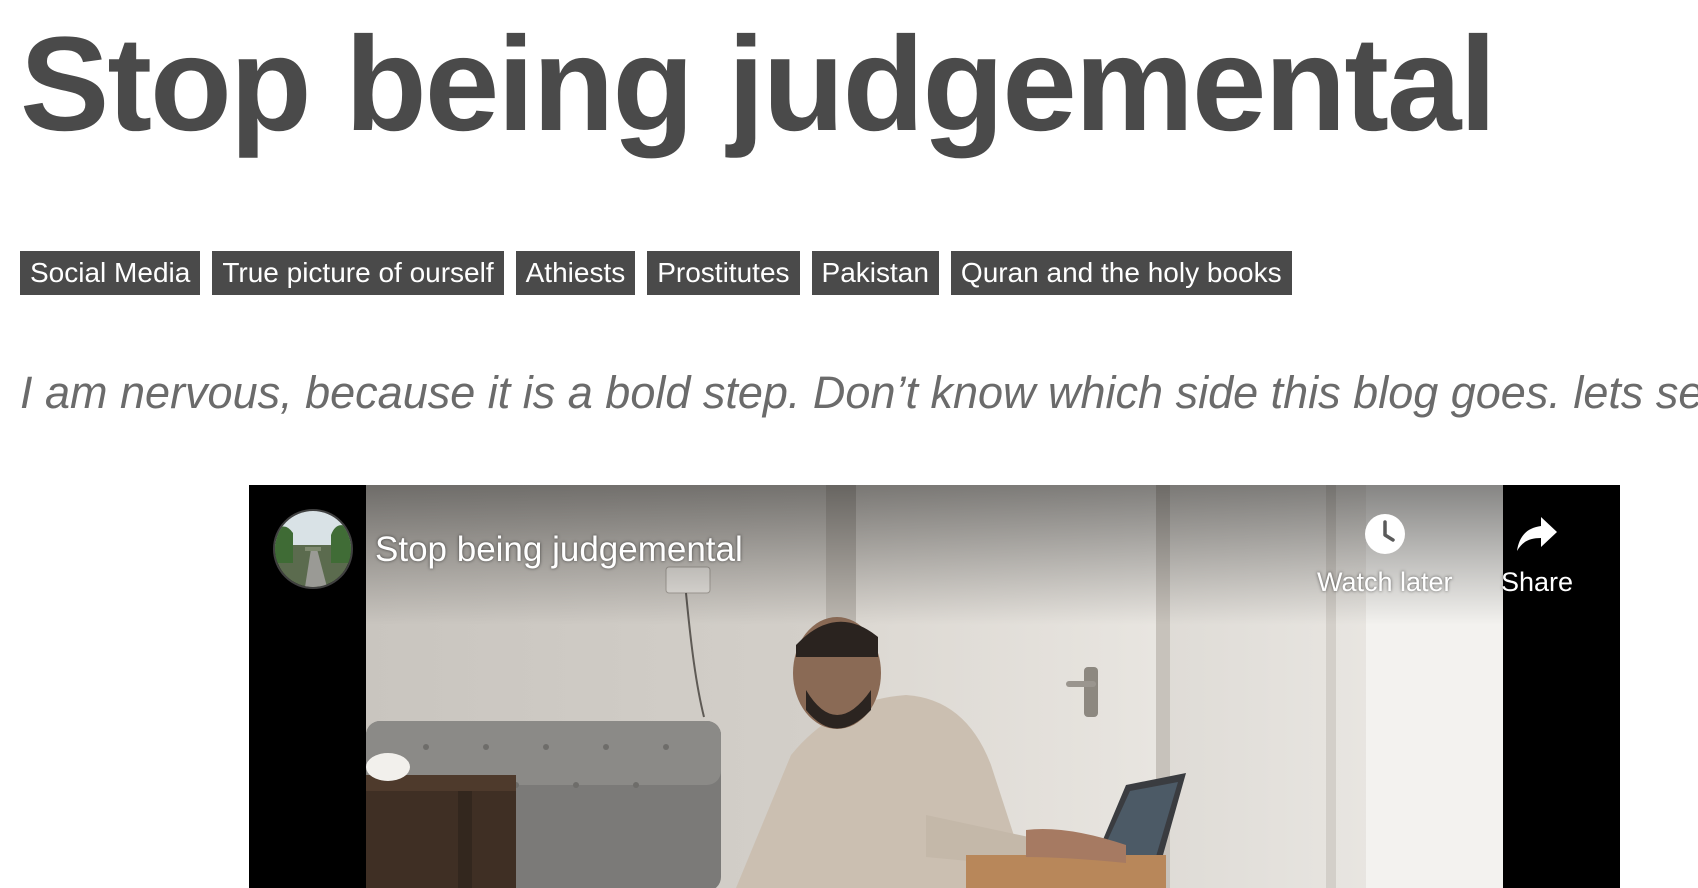  I want to click on watch-later-button: Watch later, so click(1385, 554).